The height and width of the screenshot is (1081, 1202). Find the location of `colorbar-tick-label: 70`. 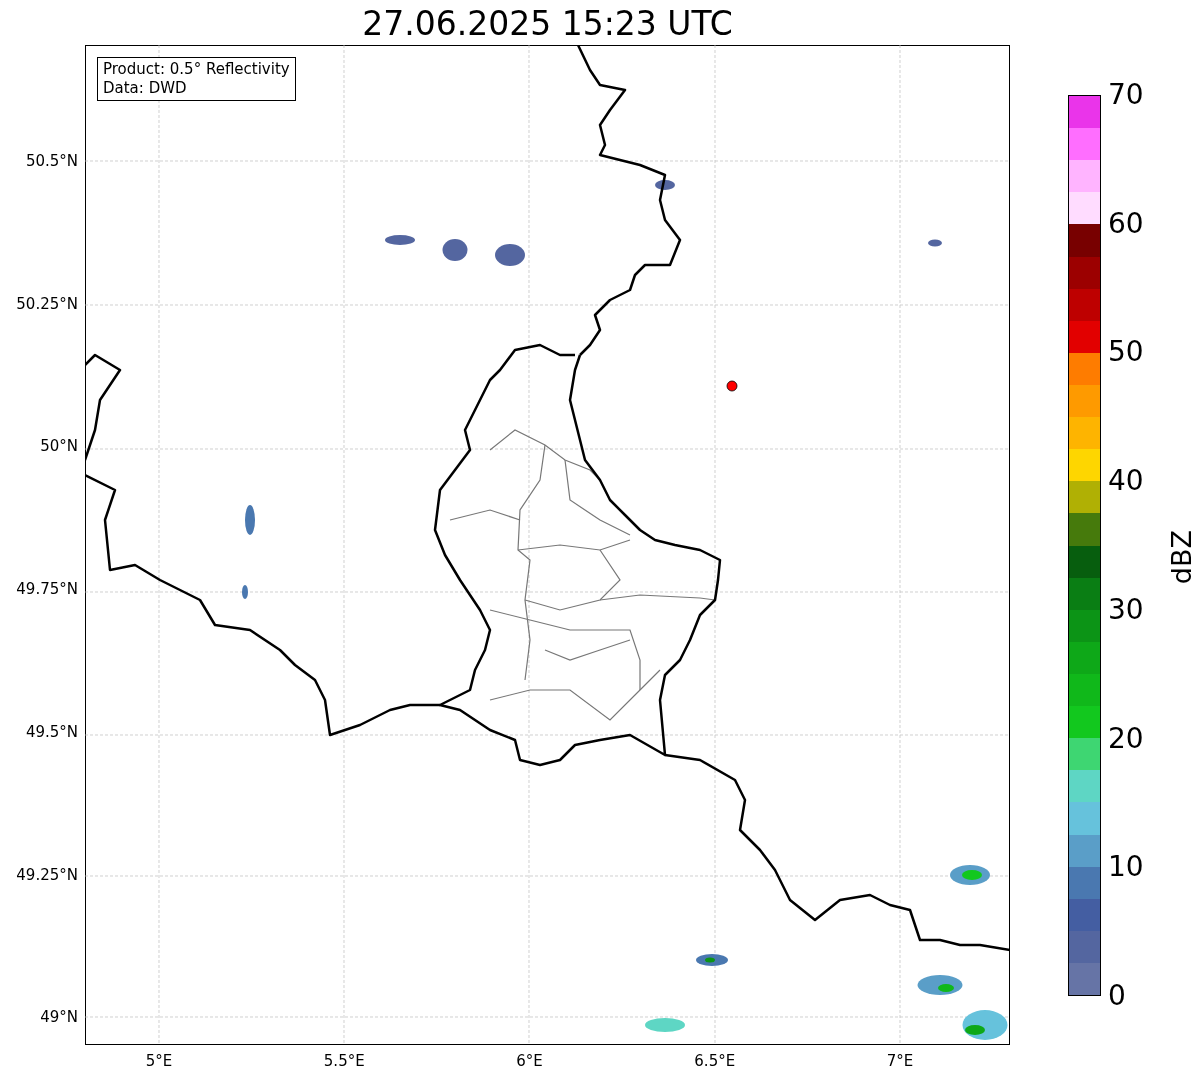

colorbar-tick-label: 70 is located at coordinates (1126, 95).